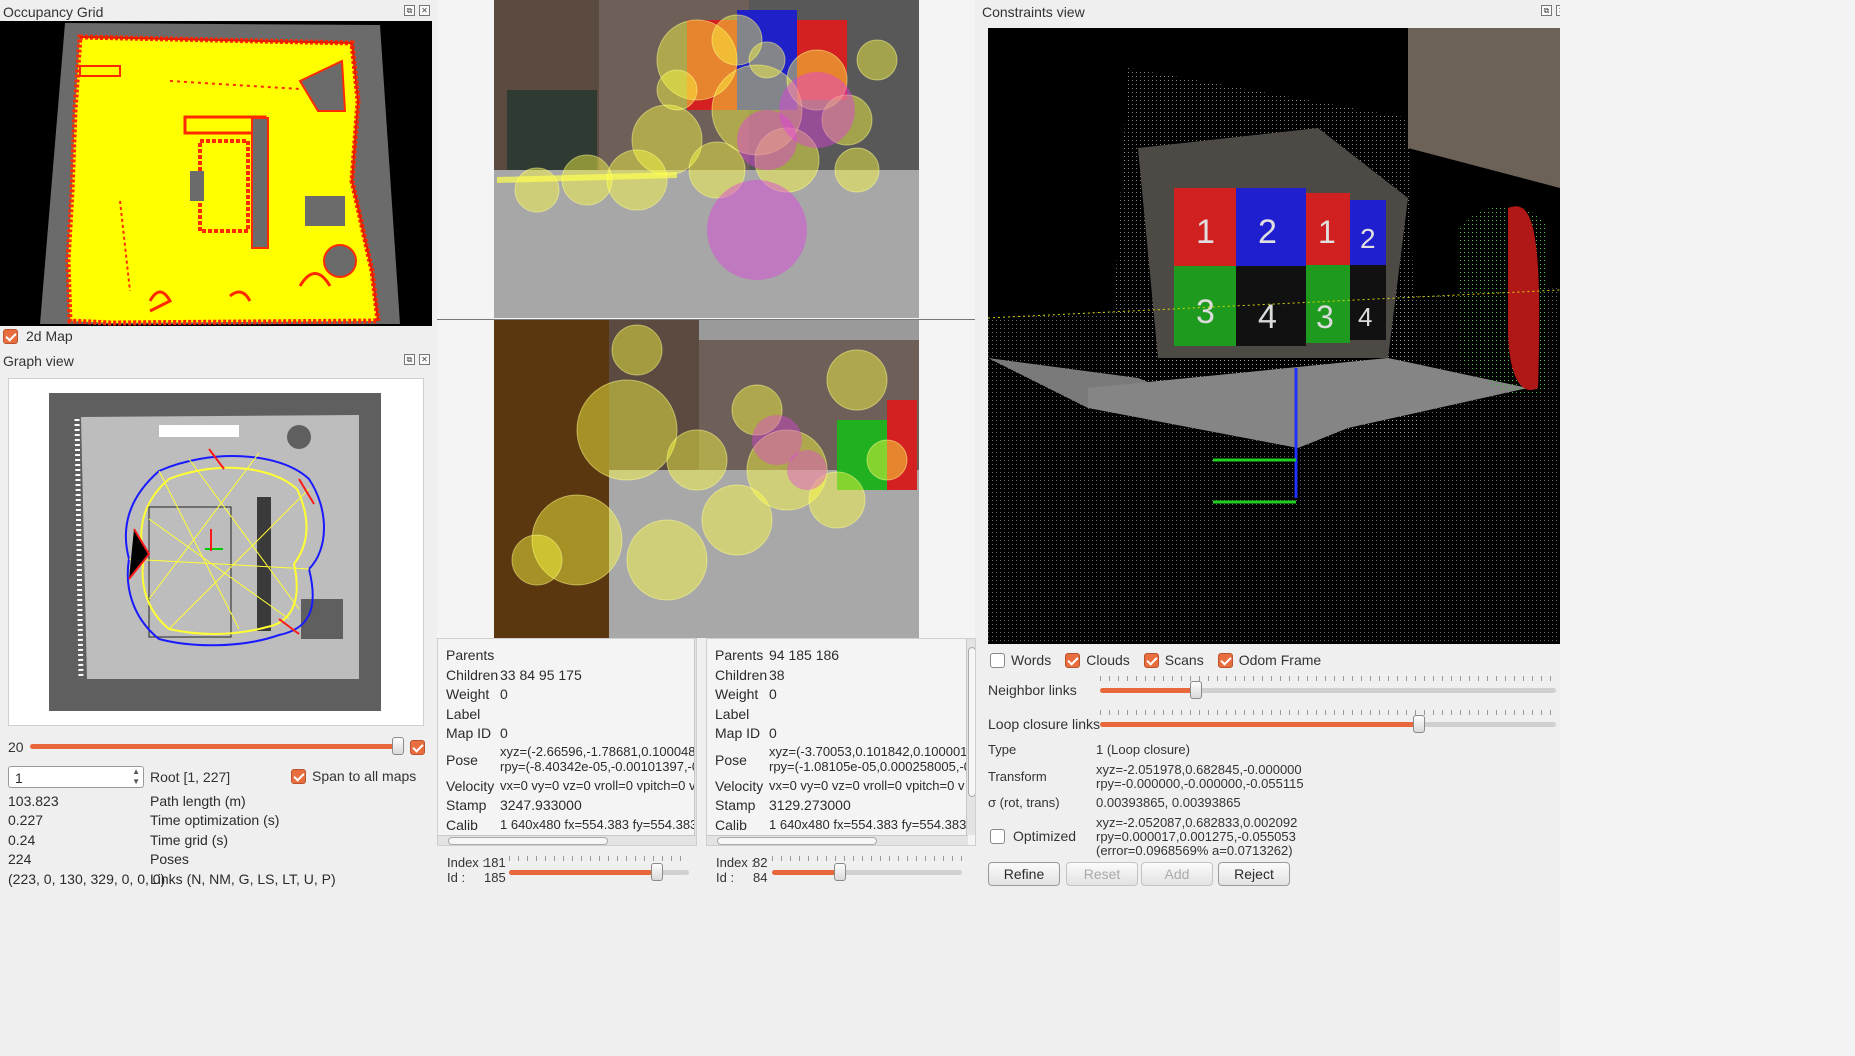 This screenshot has height=1056, width=1855. What do you see at coordinates (1020, 660) in the screenshot?
I see `words-toggle: Words` at bounding box center [1020, 660].